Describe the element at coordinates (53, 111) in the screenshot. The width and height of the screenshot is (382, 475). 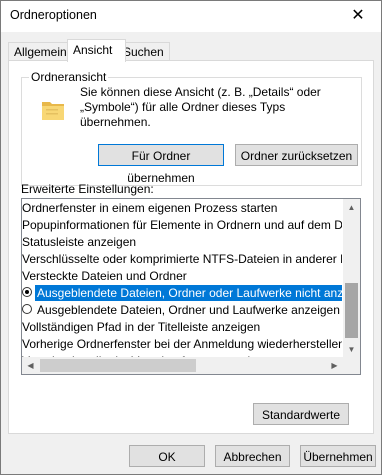
I see `folder-icon` at that location.